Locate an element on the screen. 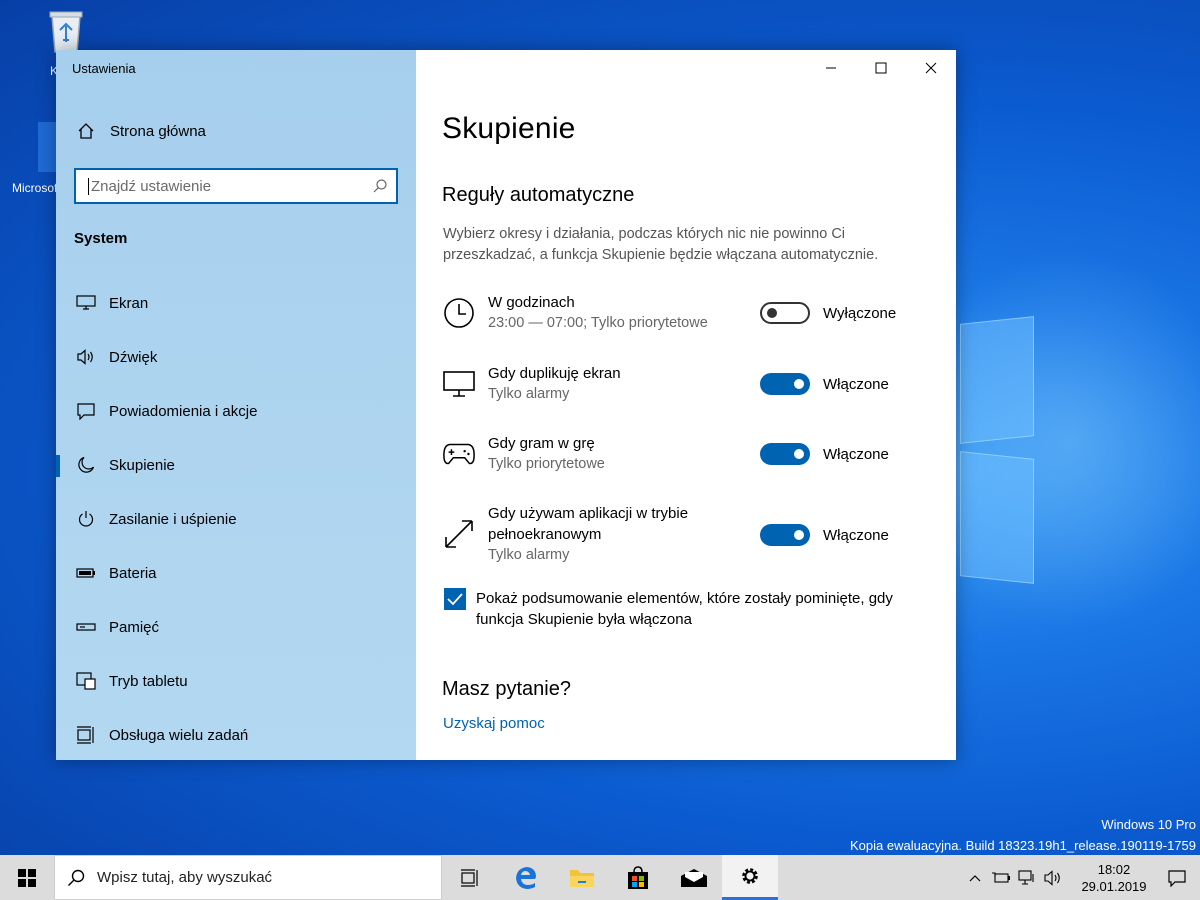  taskbar-clock: 18:02 29.01.2019 is located at coordinates (1114, 878).